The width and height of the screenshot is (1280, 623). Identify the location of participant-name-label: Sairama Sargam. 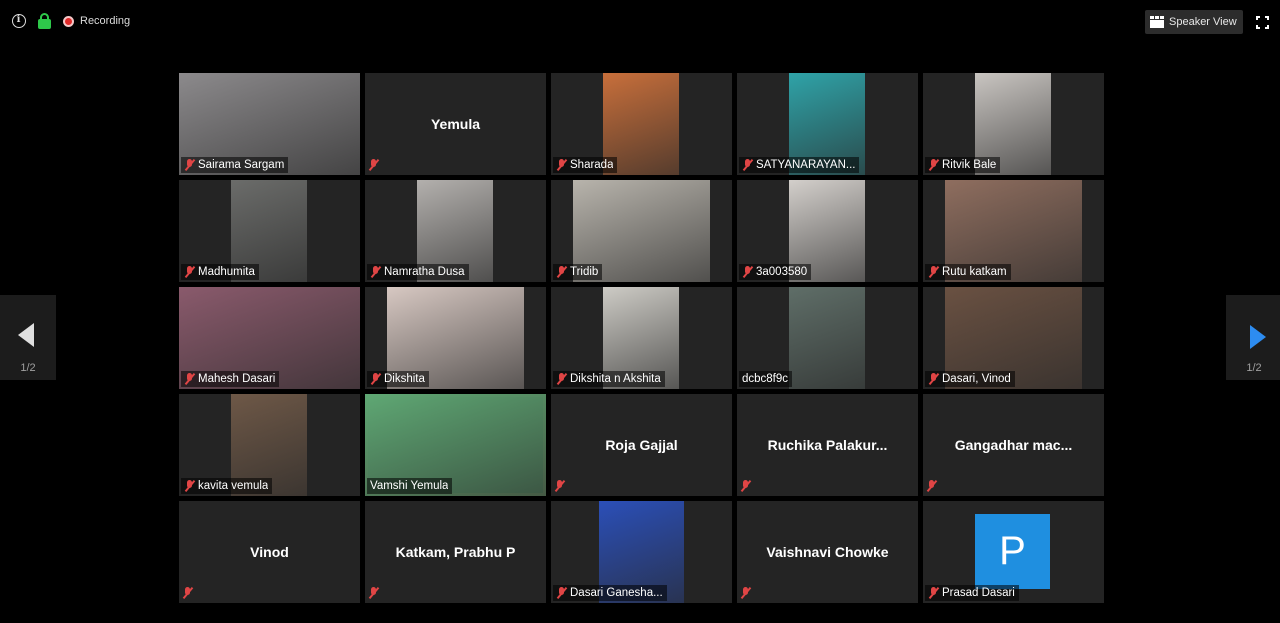
(235, 165).